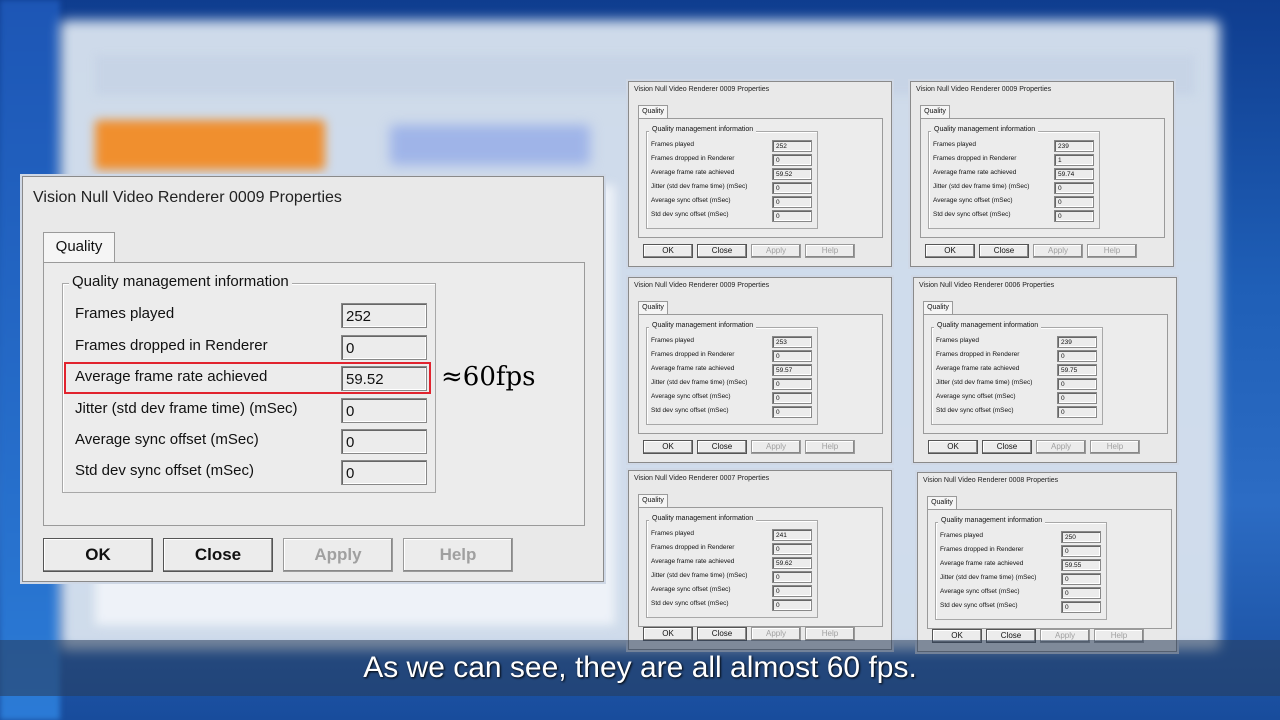 The width and height of the screenshot is (1280, 720). What do you see at coordinates (1074, 160) in the screenshot?
I see `row-value-field: 1` at bounding box center [1074, 160].